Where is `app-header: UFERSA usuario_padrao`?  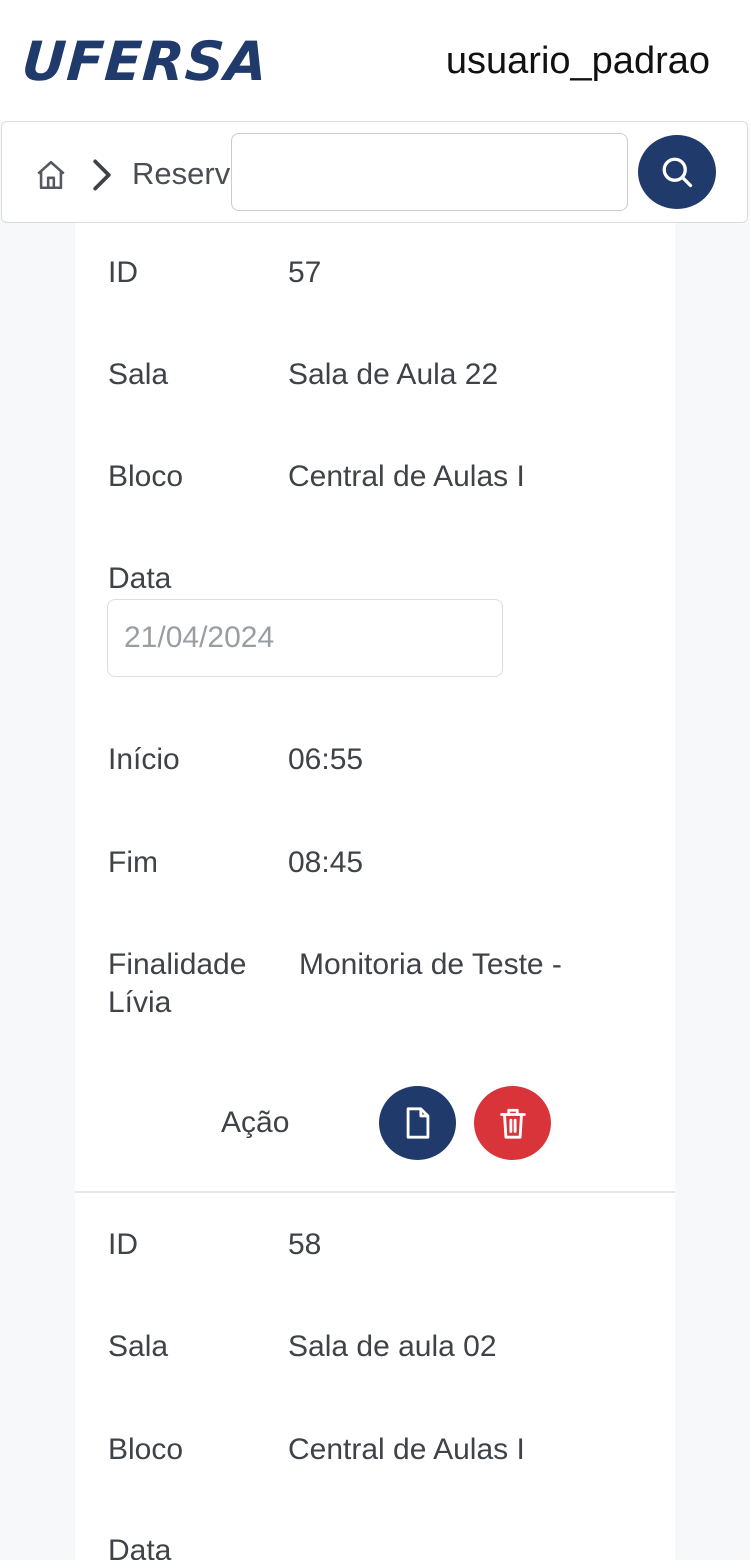
app-header: UFERSA usuario_padrao is located at coordinates (375, 61).